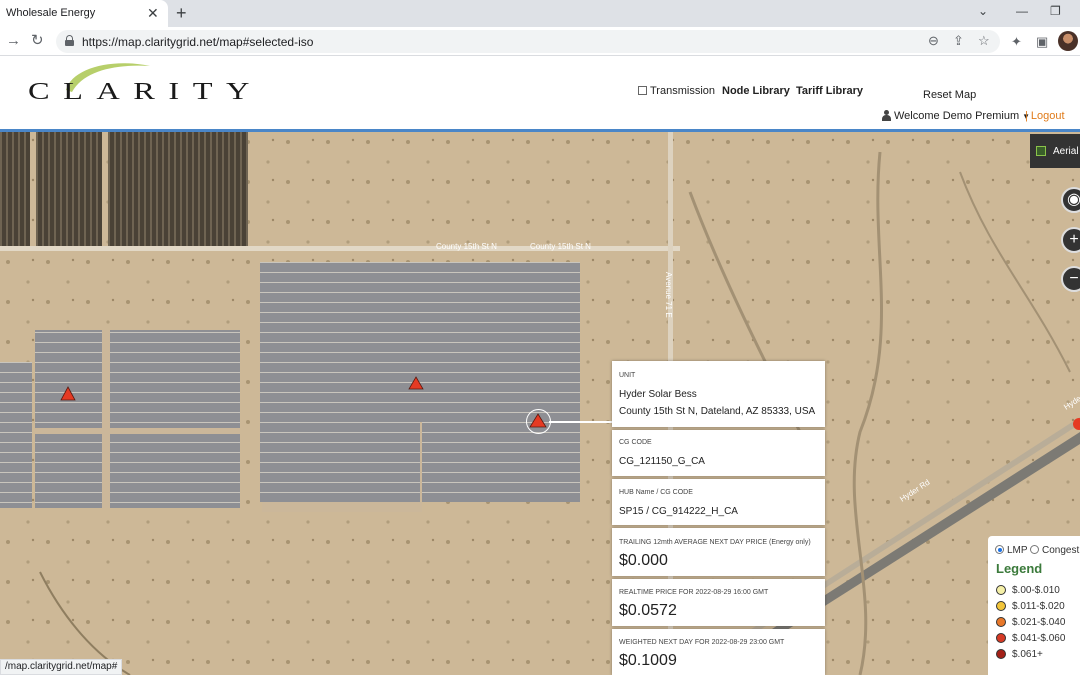 The height and width of the screenshot is (675, 1080). What do you see at coordinates (1027, 654) in the screenshot?
I see `legend-item-label: $.061+` at bounding box center [1027, 654].